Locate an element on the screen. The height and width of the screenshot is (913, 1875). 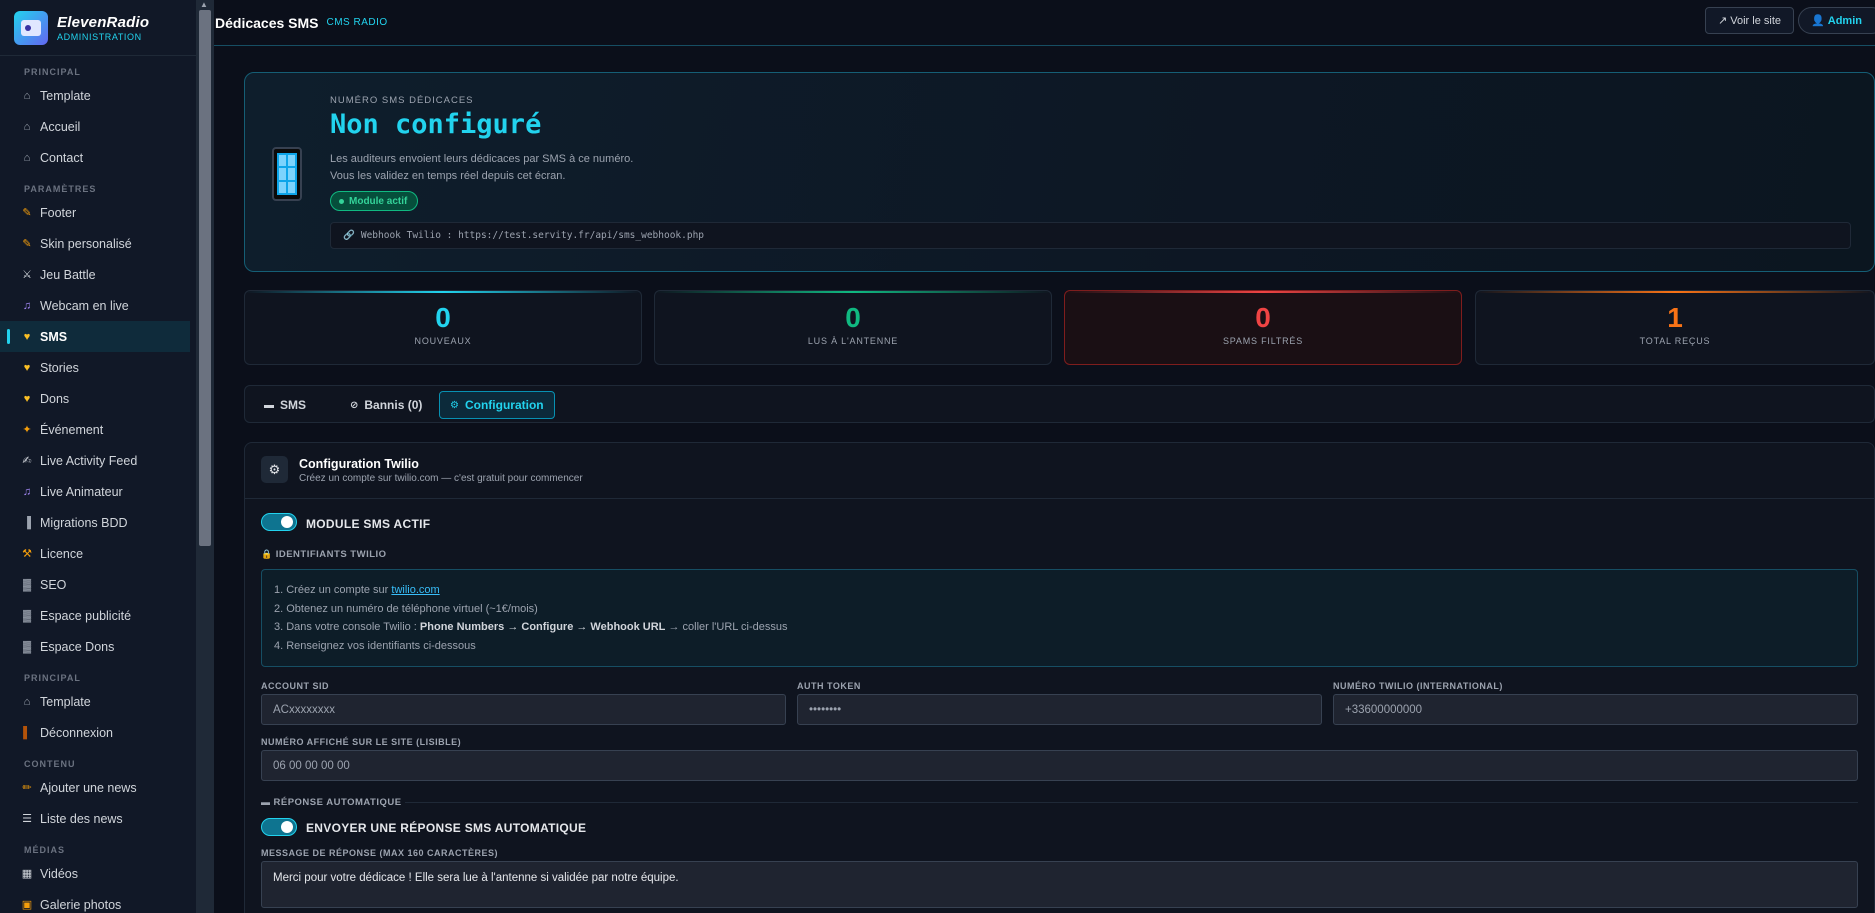
module-sms-toggle is located at coordinates (279, 522).